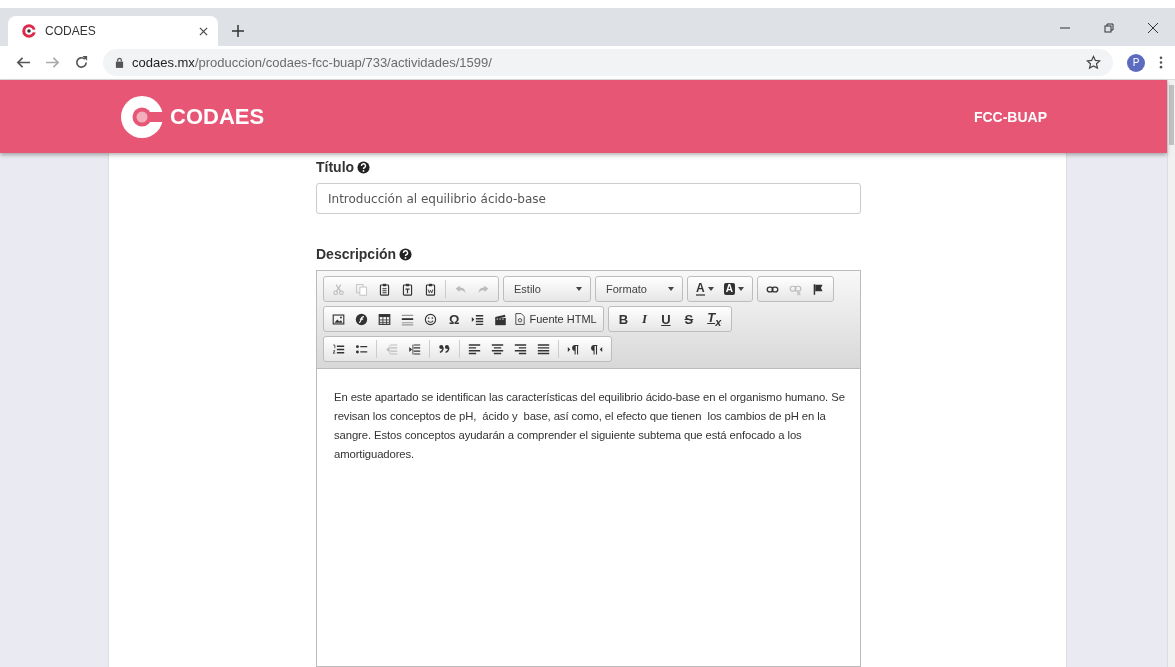 This screenshot has width=1175, height=667. I want to click on scrollbar-thumb, so click(1171, 115).